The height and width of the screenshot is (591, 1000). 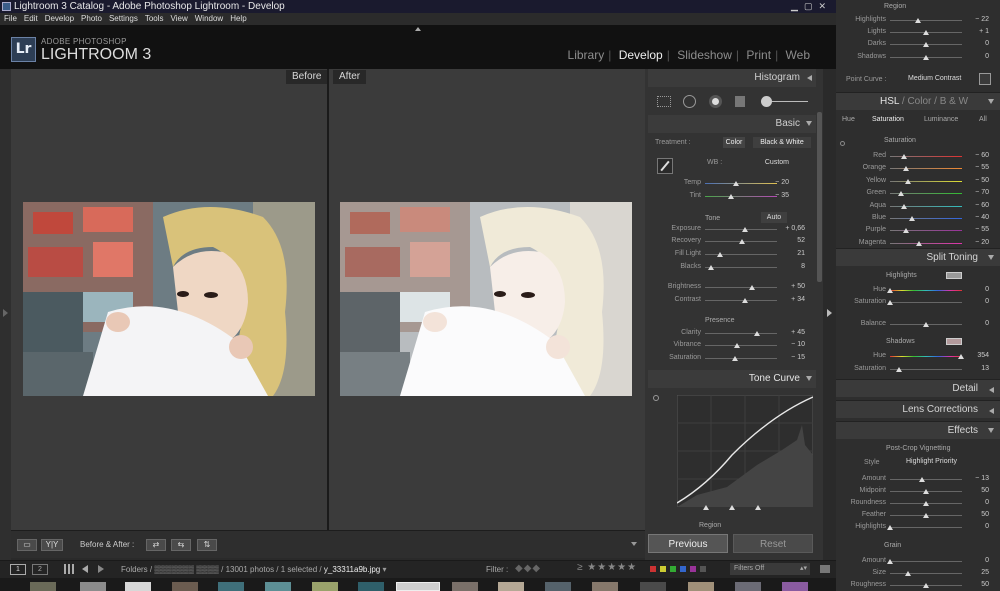 I want to click on wb-value: Custom, so click(x=772, y=162).